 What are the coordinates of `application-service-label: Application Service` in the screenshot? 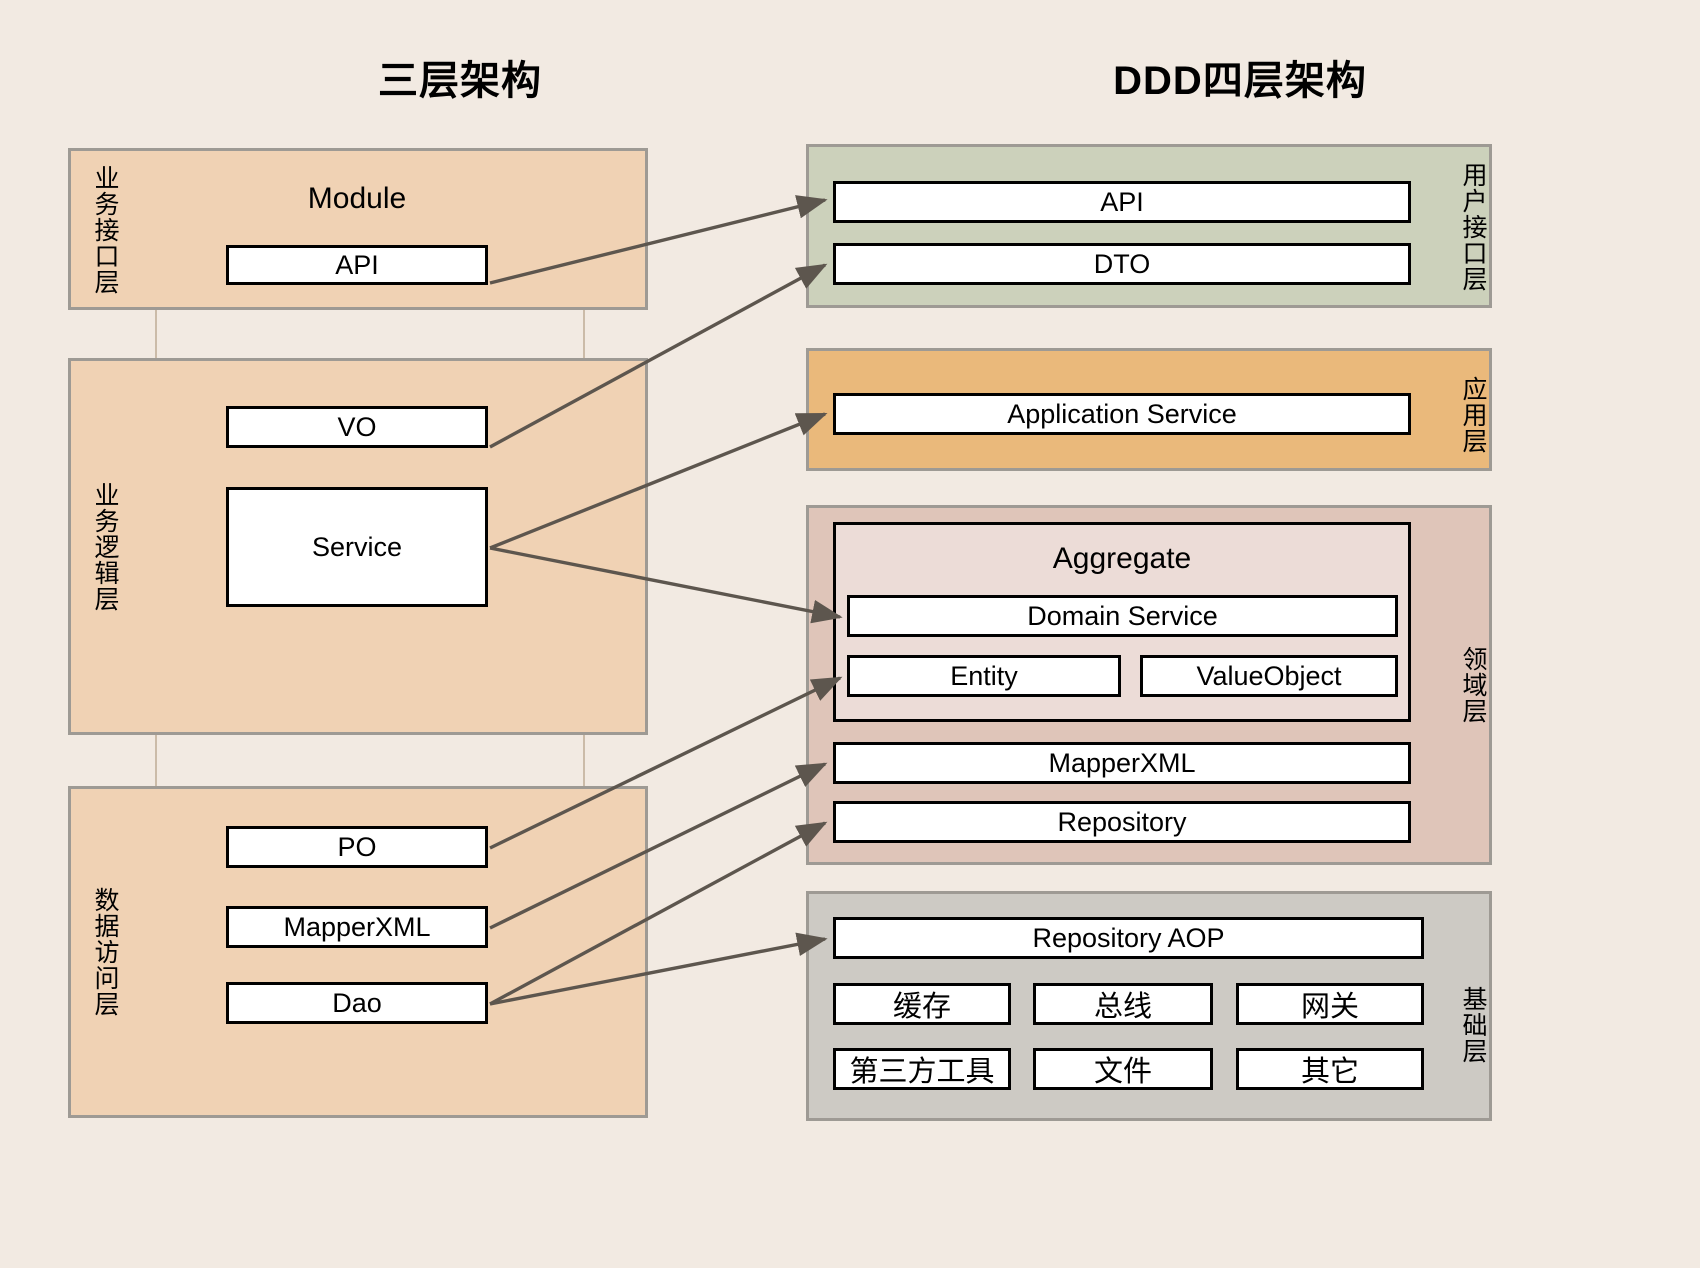 It's located at (1122, 413).